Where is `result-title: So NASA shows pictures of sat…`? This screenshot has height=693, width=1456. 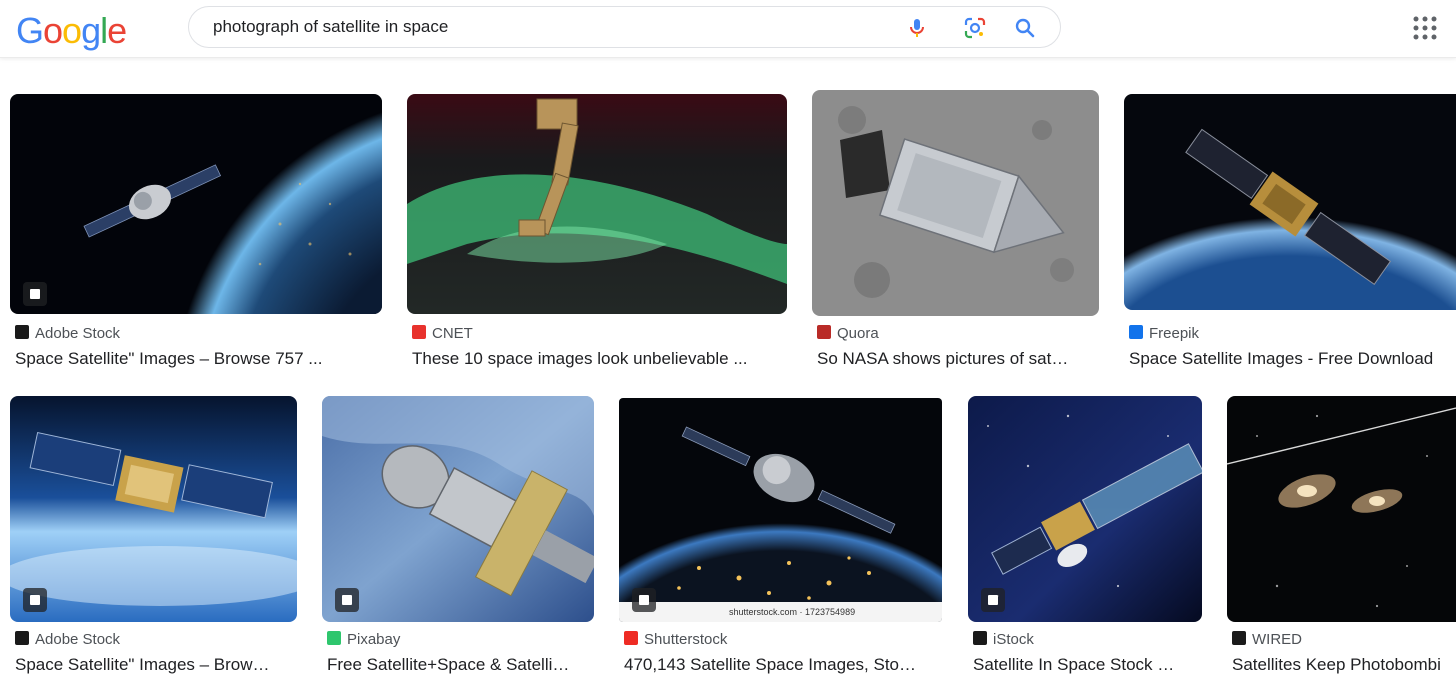
result-title: So NASA shows pictures of sat… is located at coordinates (958, 359).